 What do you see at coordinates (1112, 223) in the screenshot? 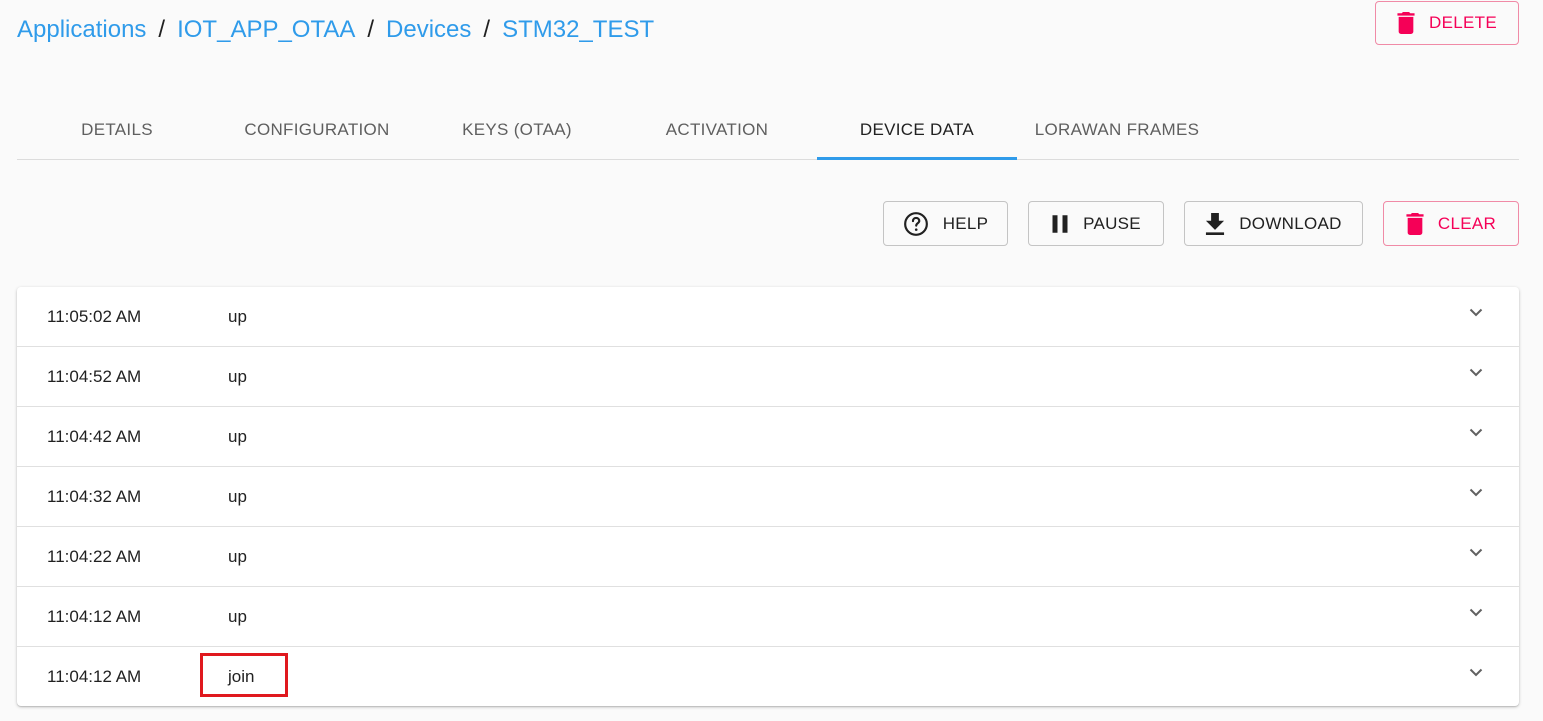
I see `pause-button-label: PAUSE` at bounding box center [1112, 223].